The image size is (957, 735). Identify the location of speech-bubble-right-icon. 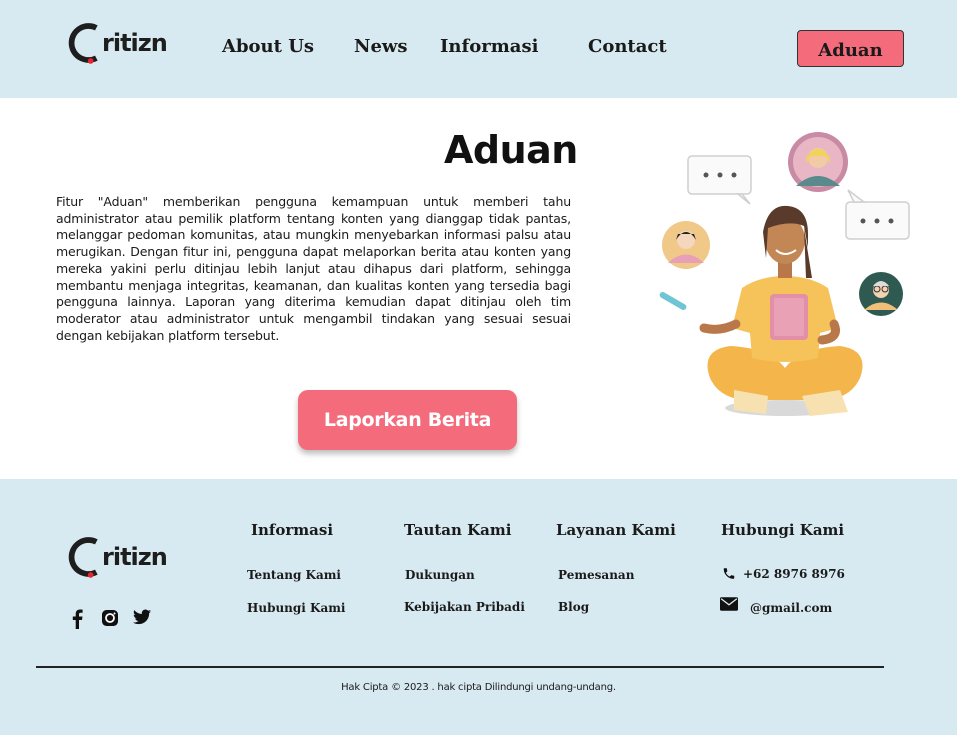
(877, 214).